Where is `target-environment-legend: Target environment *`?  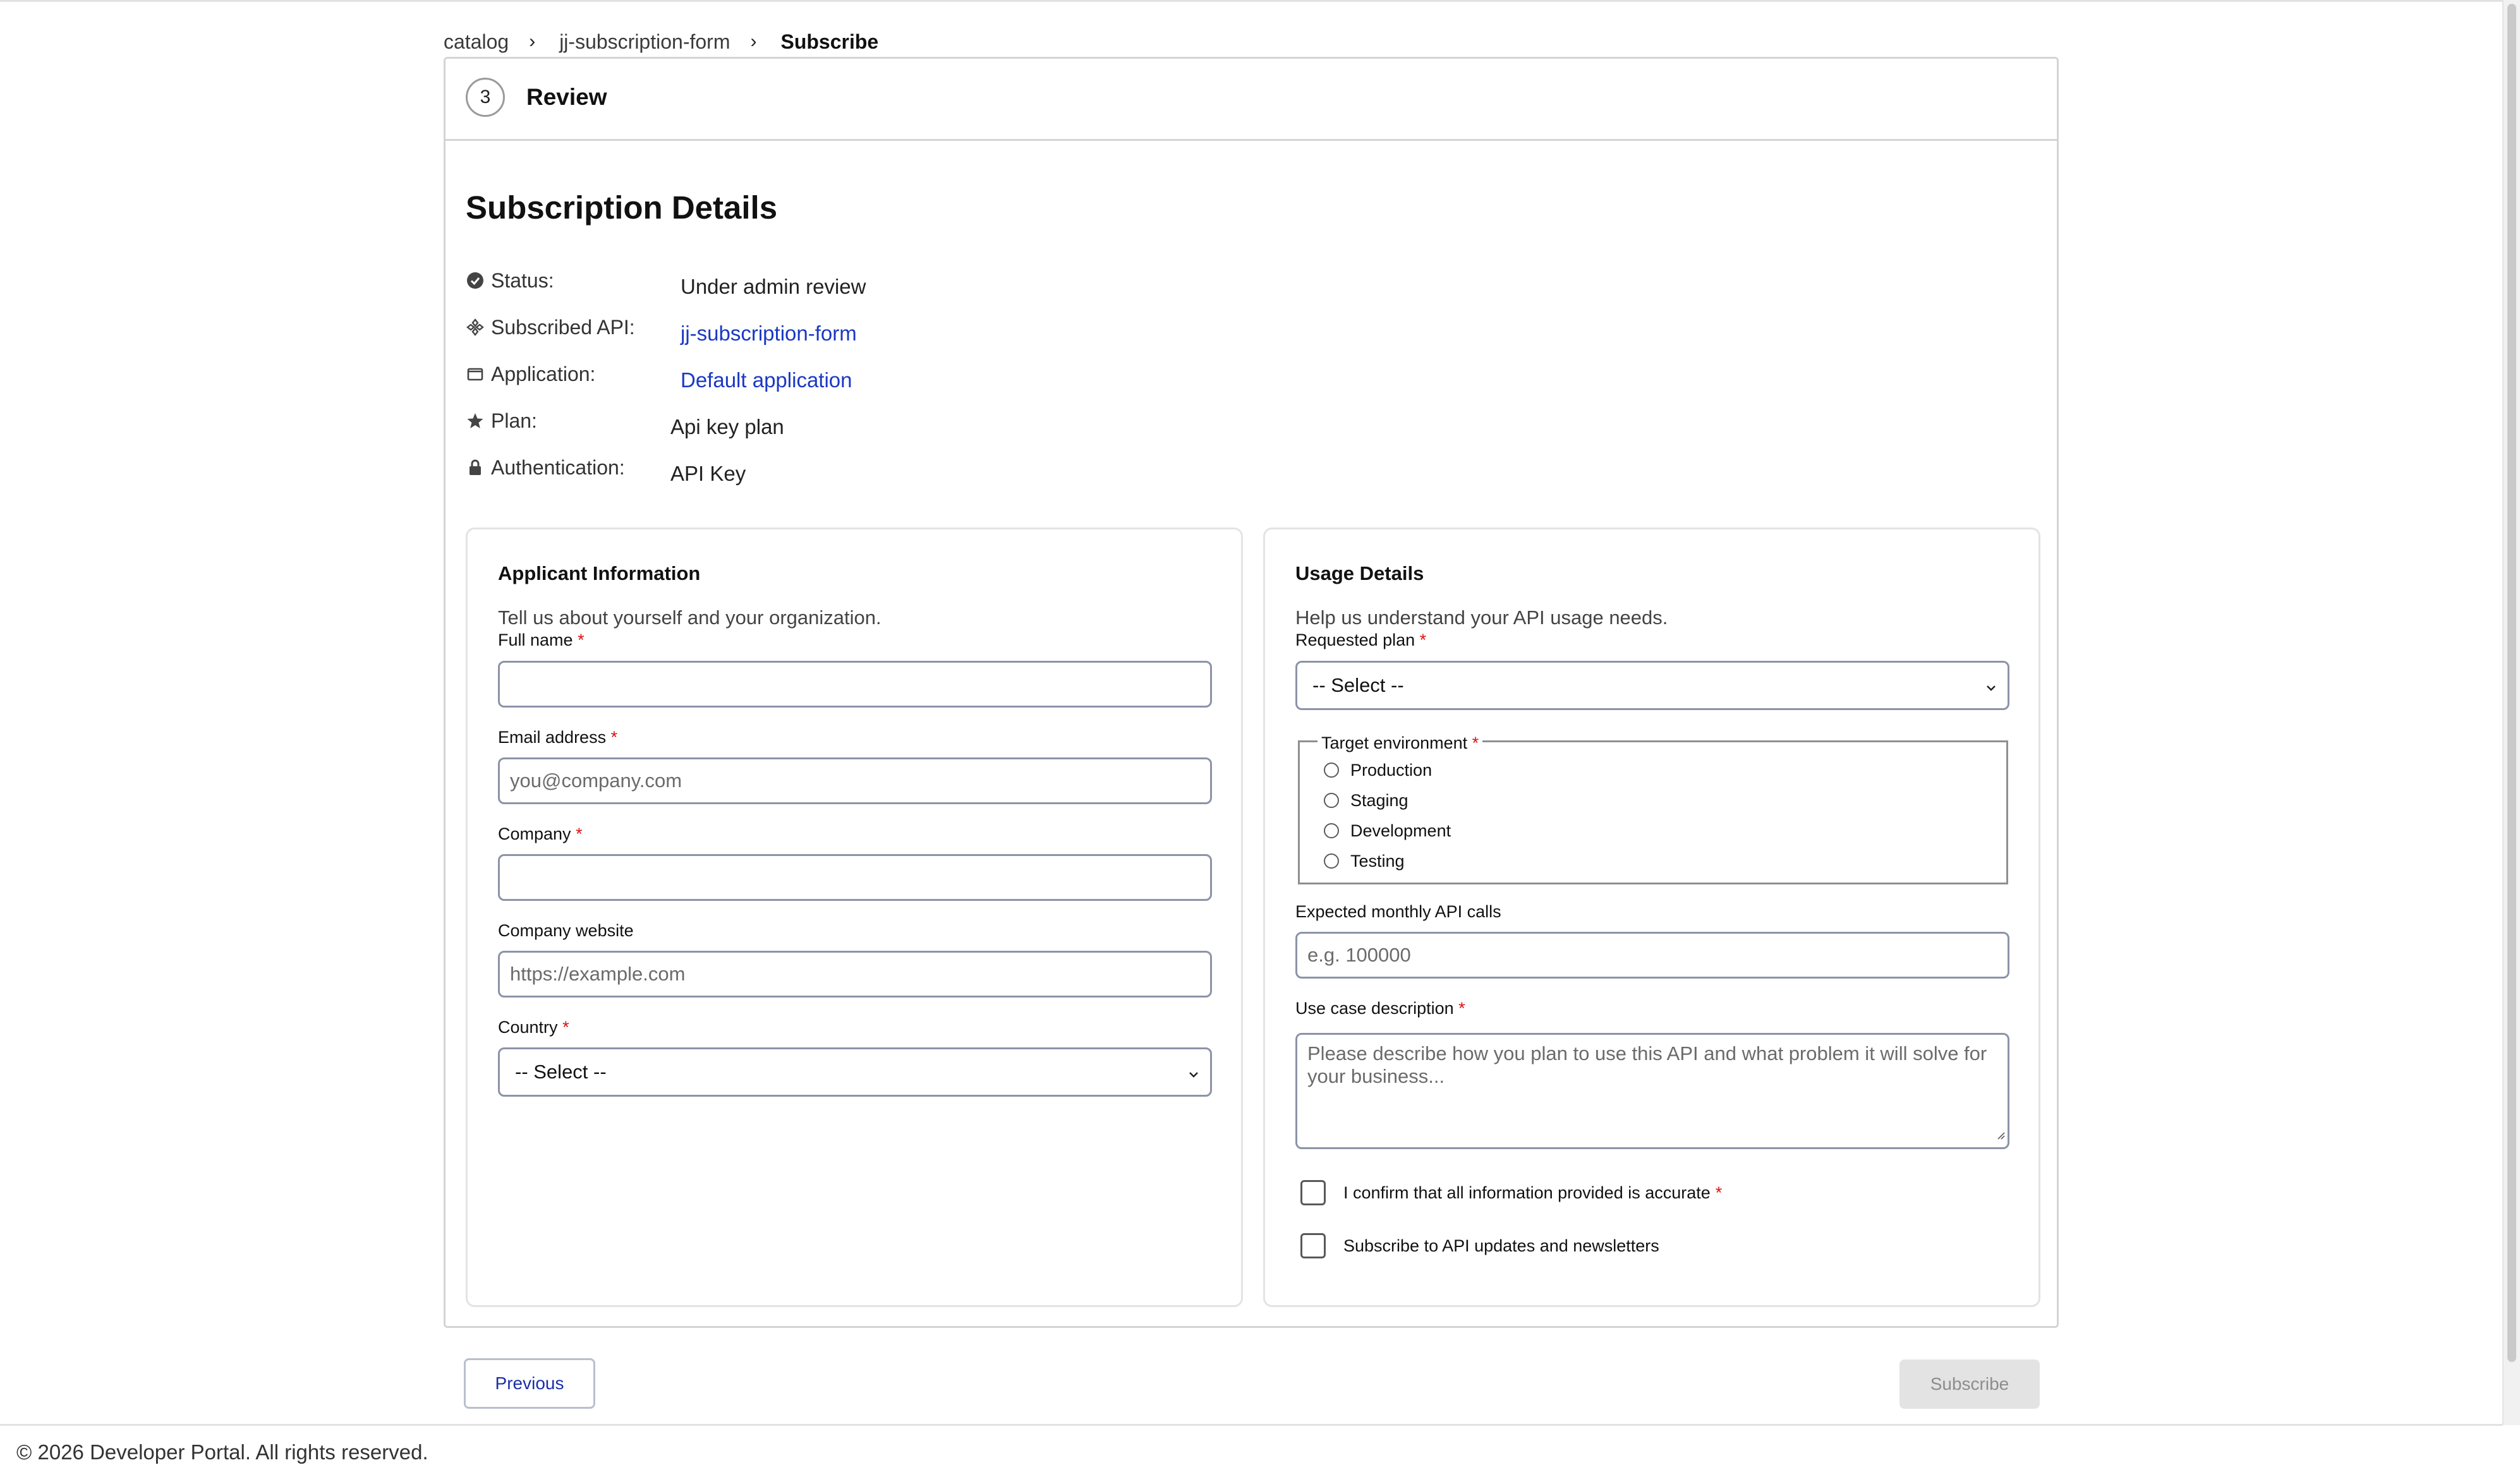 target-environment-legend: Target environment * is located at coordinates (1400, 743).